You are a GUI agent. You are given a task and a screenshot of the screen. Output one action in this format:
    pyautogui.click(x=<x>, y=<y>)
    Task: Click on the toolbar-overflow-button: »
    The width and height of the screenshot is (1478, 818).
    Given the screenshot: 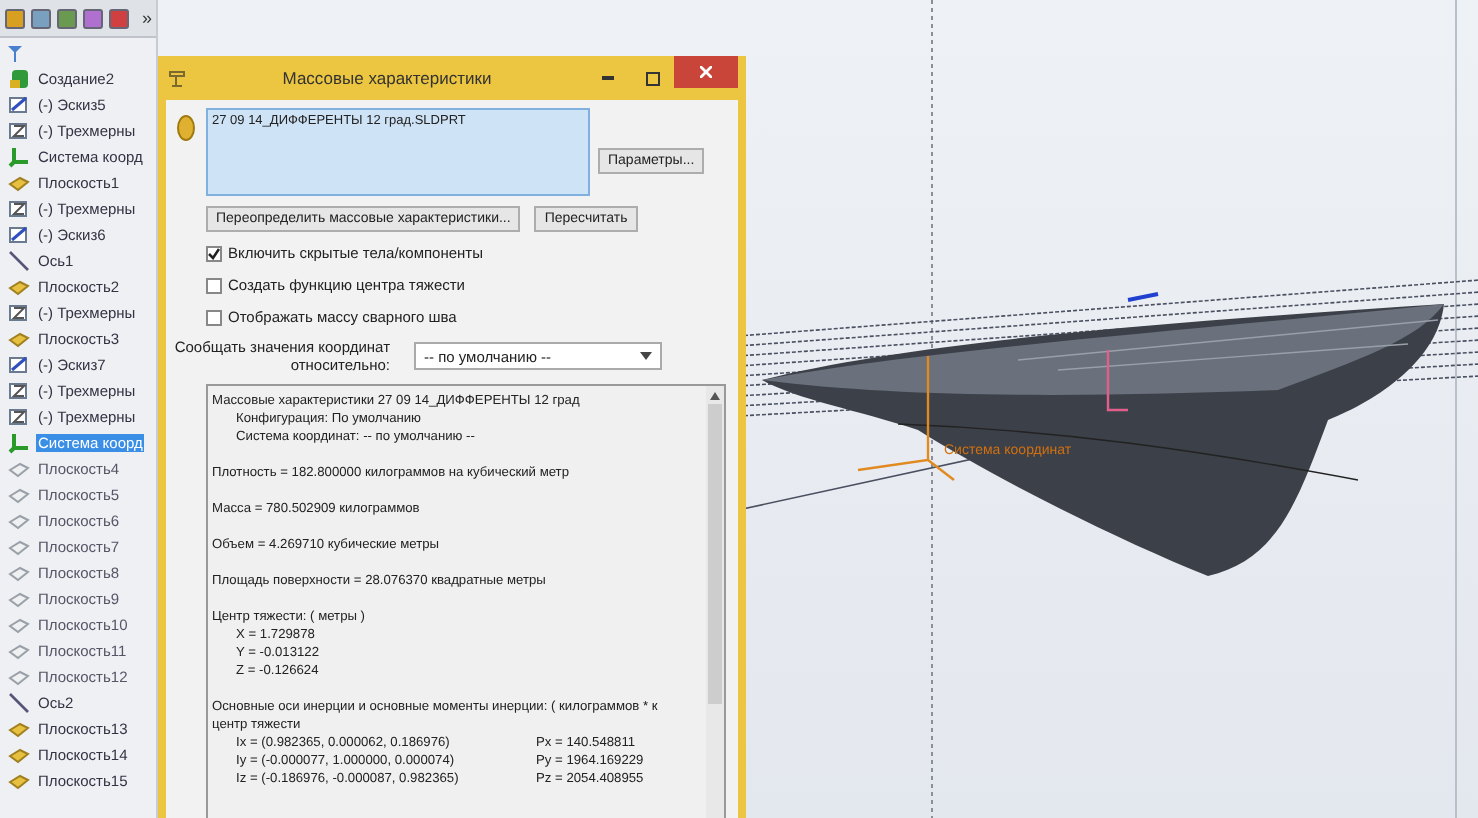 What is the action you would take?
    pyautogui.click(x=146, y=18)
    